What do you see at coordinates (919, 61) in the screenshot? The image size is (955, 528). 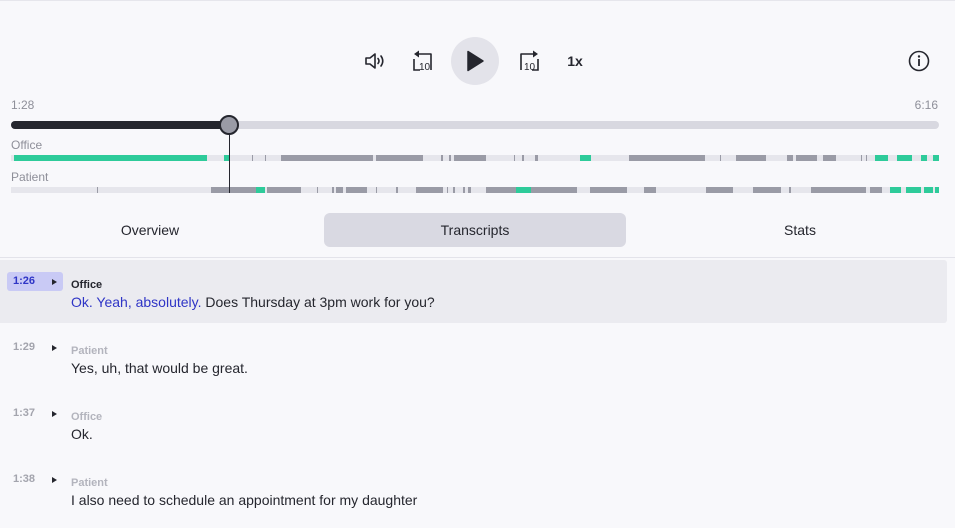 I see `info-icon` at bounding box center [919, 61].